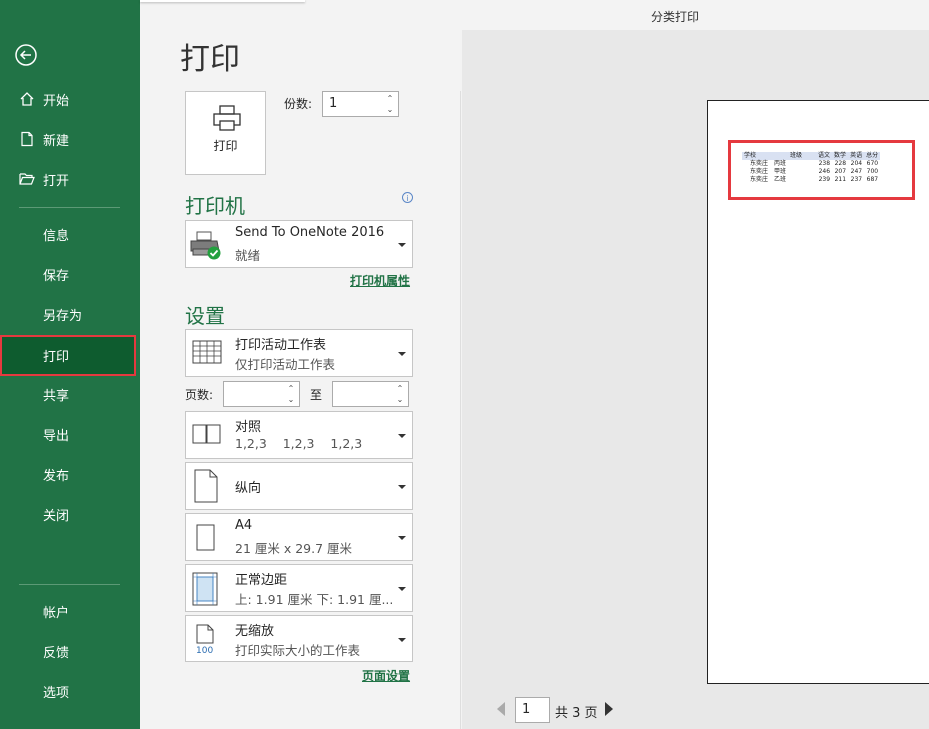  Describe the element at coordinates (70, 651) in the screenshot. I see `nav-feedback: 反馈` at that location.